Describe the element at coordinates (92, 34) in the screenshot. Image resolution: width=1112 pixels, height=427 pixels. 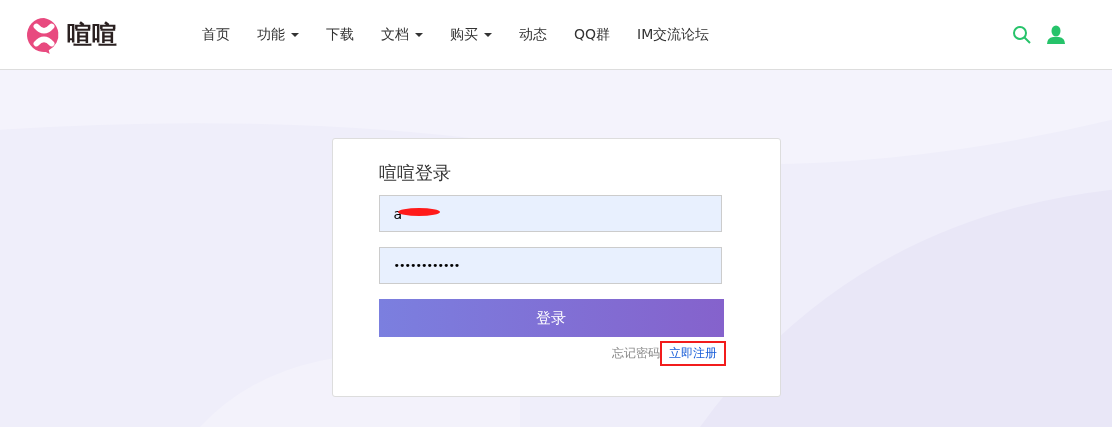
I see `logo-text: 喧喧` at that location.